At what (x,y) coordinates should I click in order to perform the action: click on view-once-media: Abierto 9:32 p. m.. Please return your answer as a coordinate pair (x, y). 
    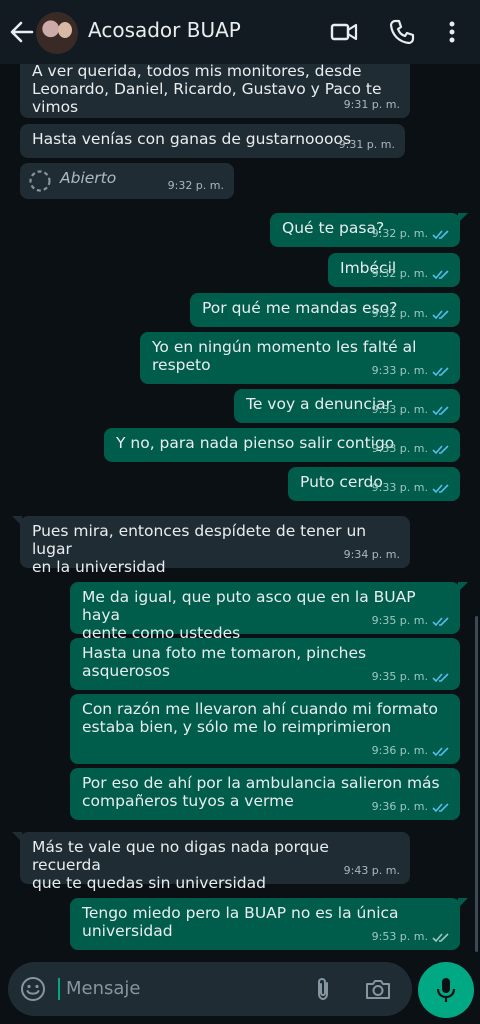
    Looking at the image, I should click on (127, 181).